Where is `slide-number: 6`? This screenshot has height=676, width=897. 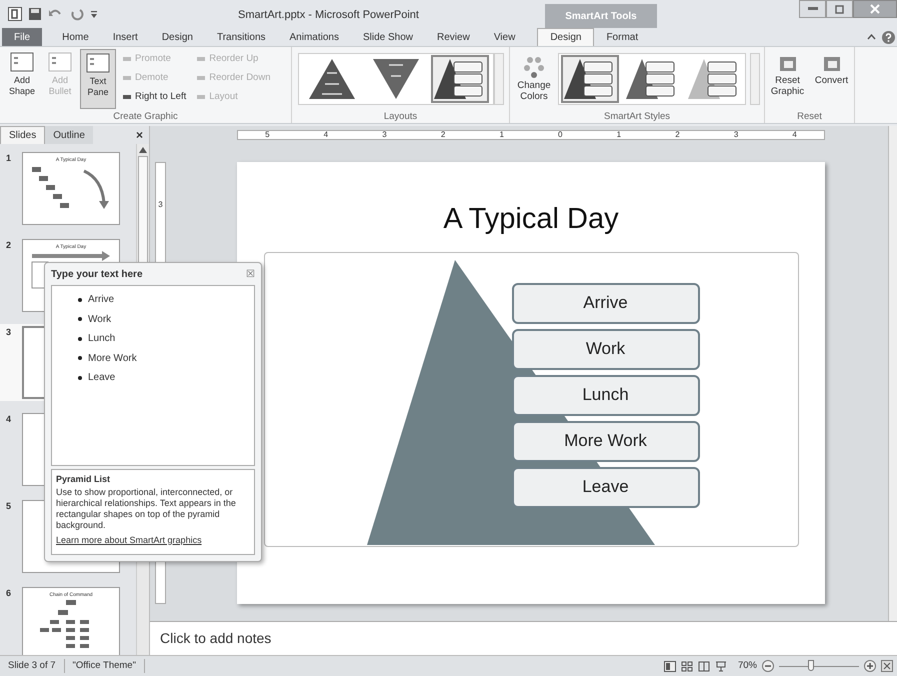
slide-number: 6 is located at coordinates (9, 593).